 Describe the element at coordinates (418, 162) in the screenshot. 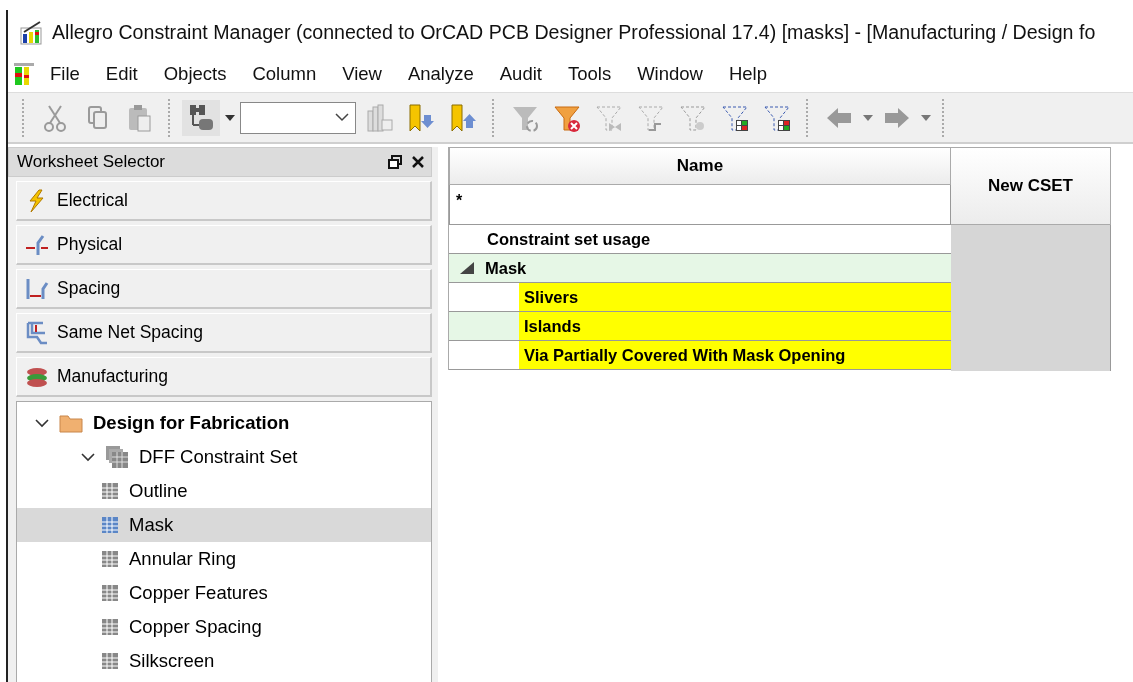

I see `close-icon` at that location.